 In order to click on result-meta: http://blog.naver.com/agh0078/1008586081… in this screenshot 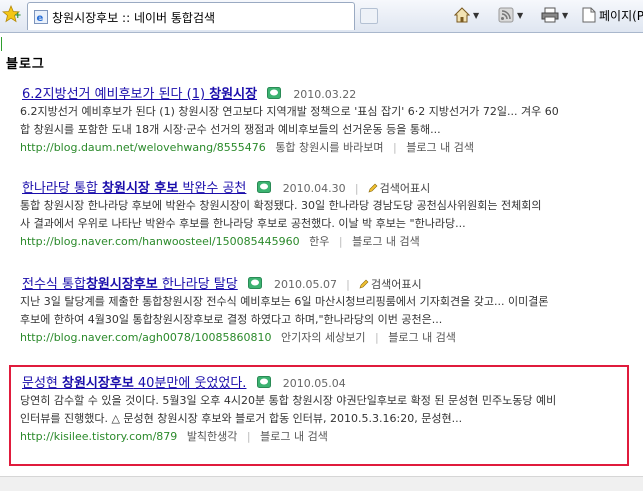, I will do `click(331, 338)`.